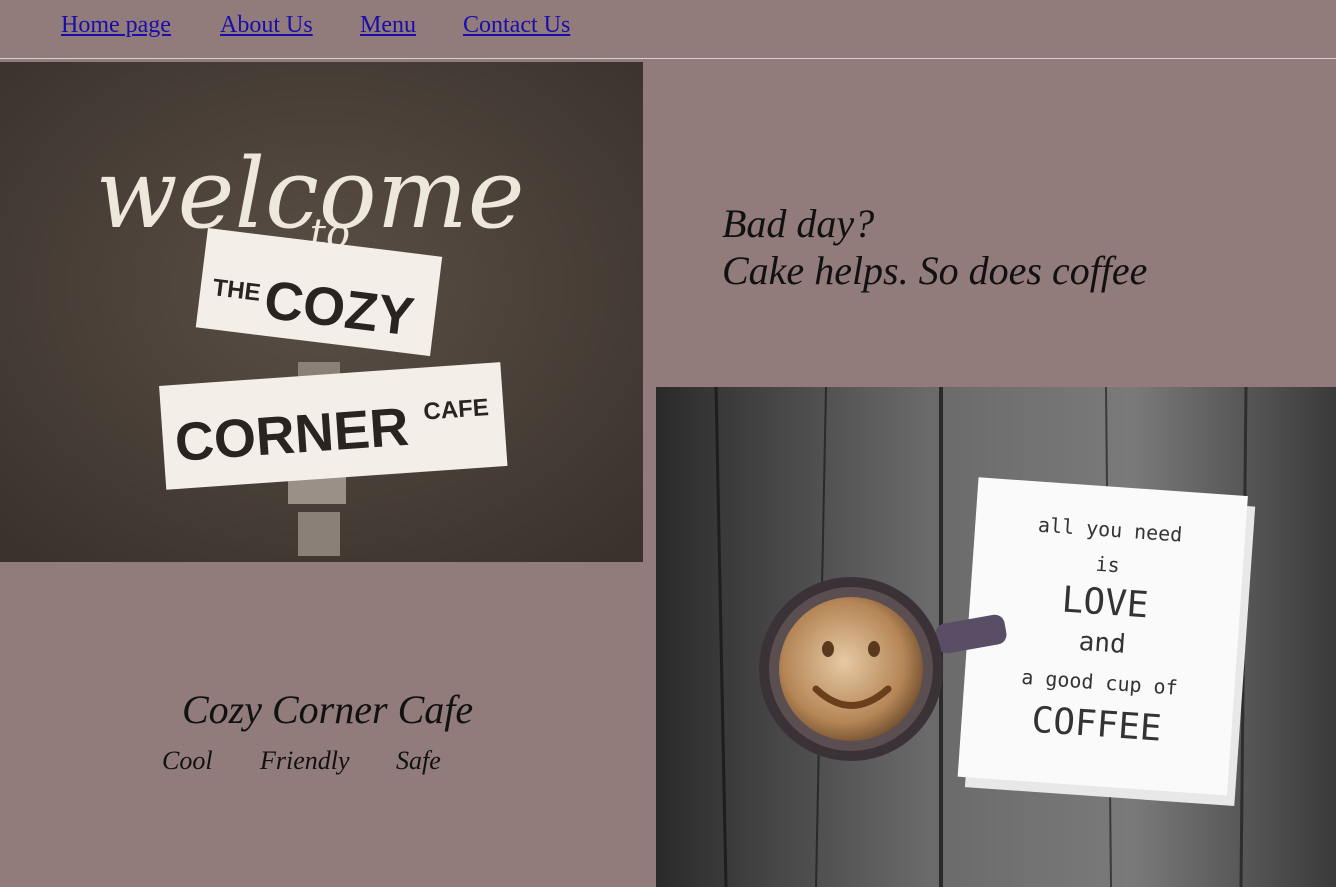 The image size is (1336, 887). Describe the element at coordinates (798, 223) in the screenshot. I see `tagline-line-1: Bad day?` at that location.